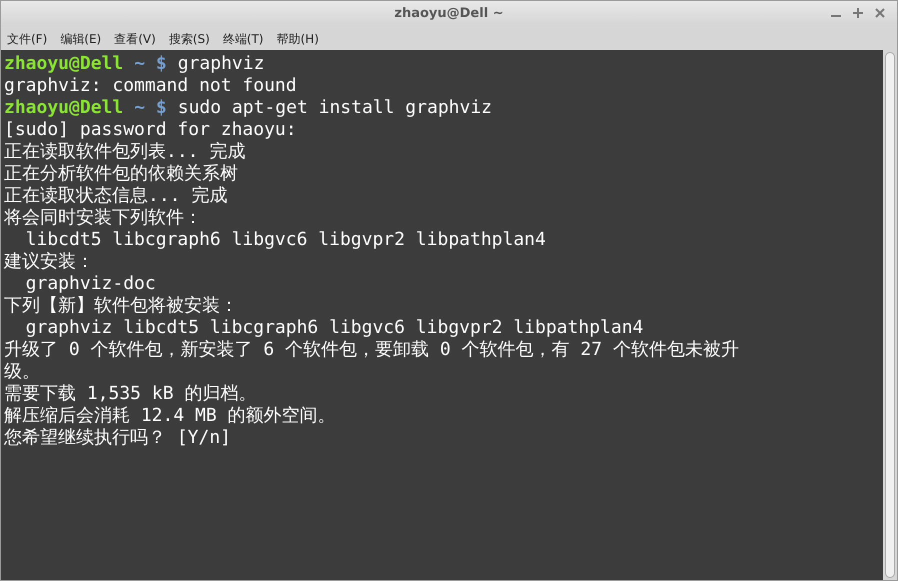  I want to click on menu-item: 帮助(H), so click(297, 39).